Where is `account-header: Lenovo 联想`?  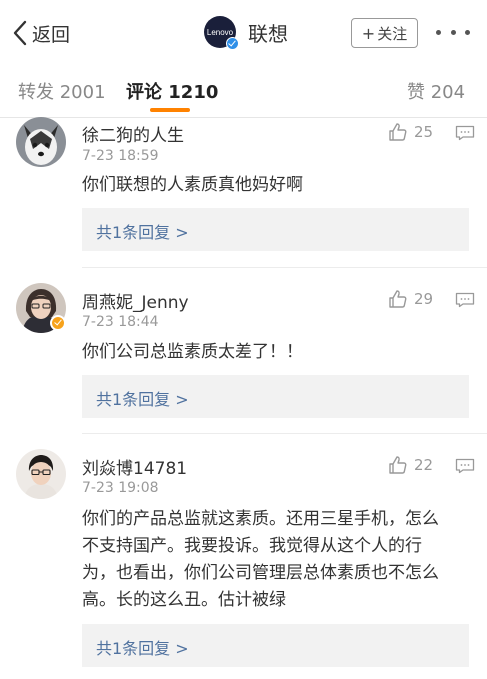 account-header: Lenovo 联想 is located at coordinates (246, 33).